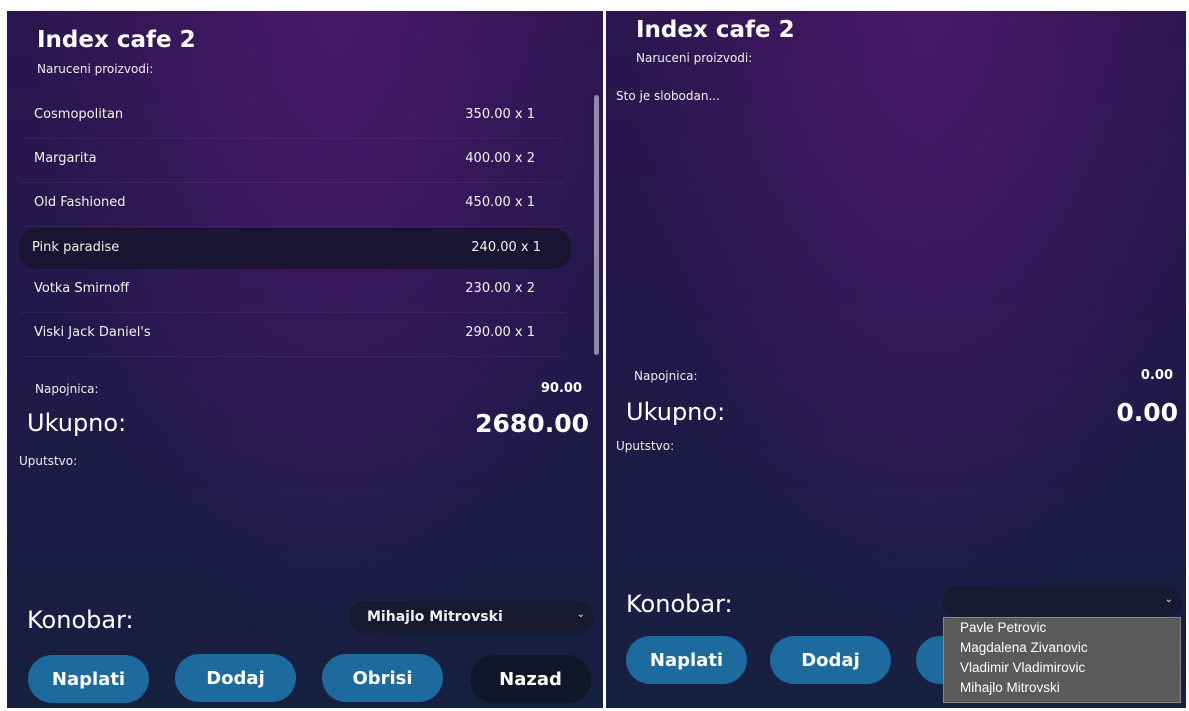  I want to click on tip-value: 0.00, so click(1156, 375).